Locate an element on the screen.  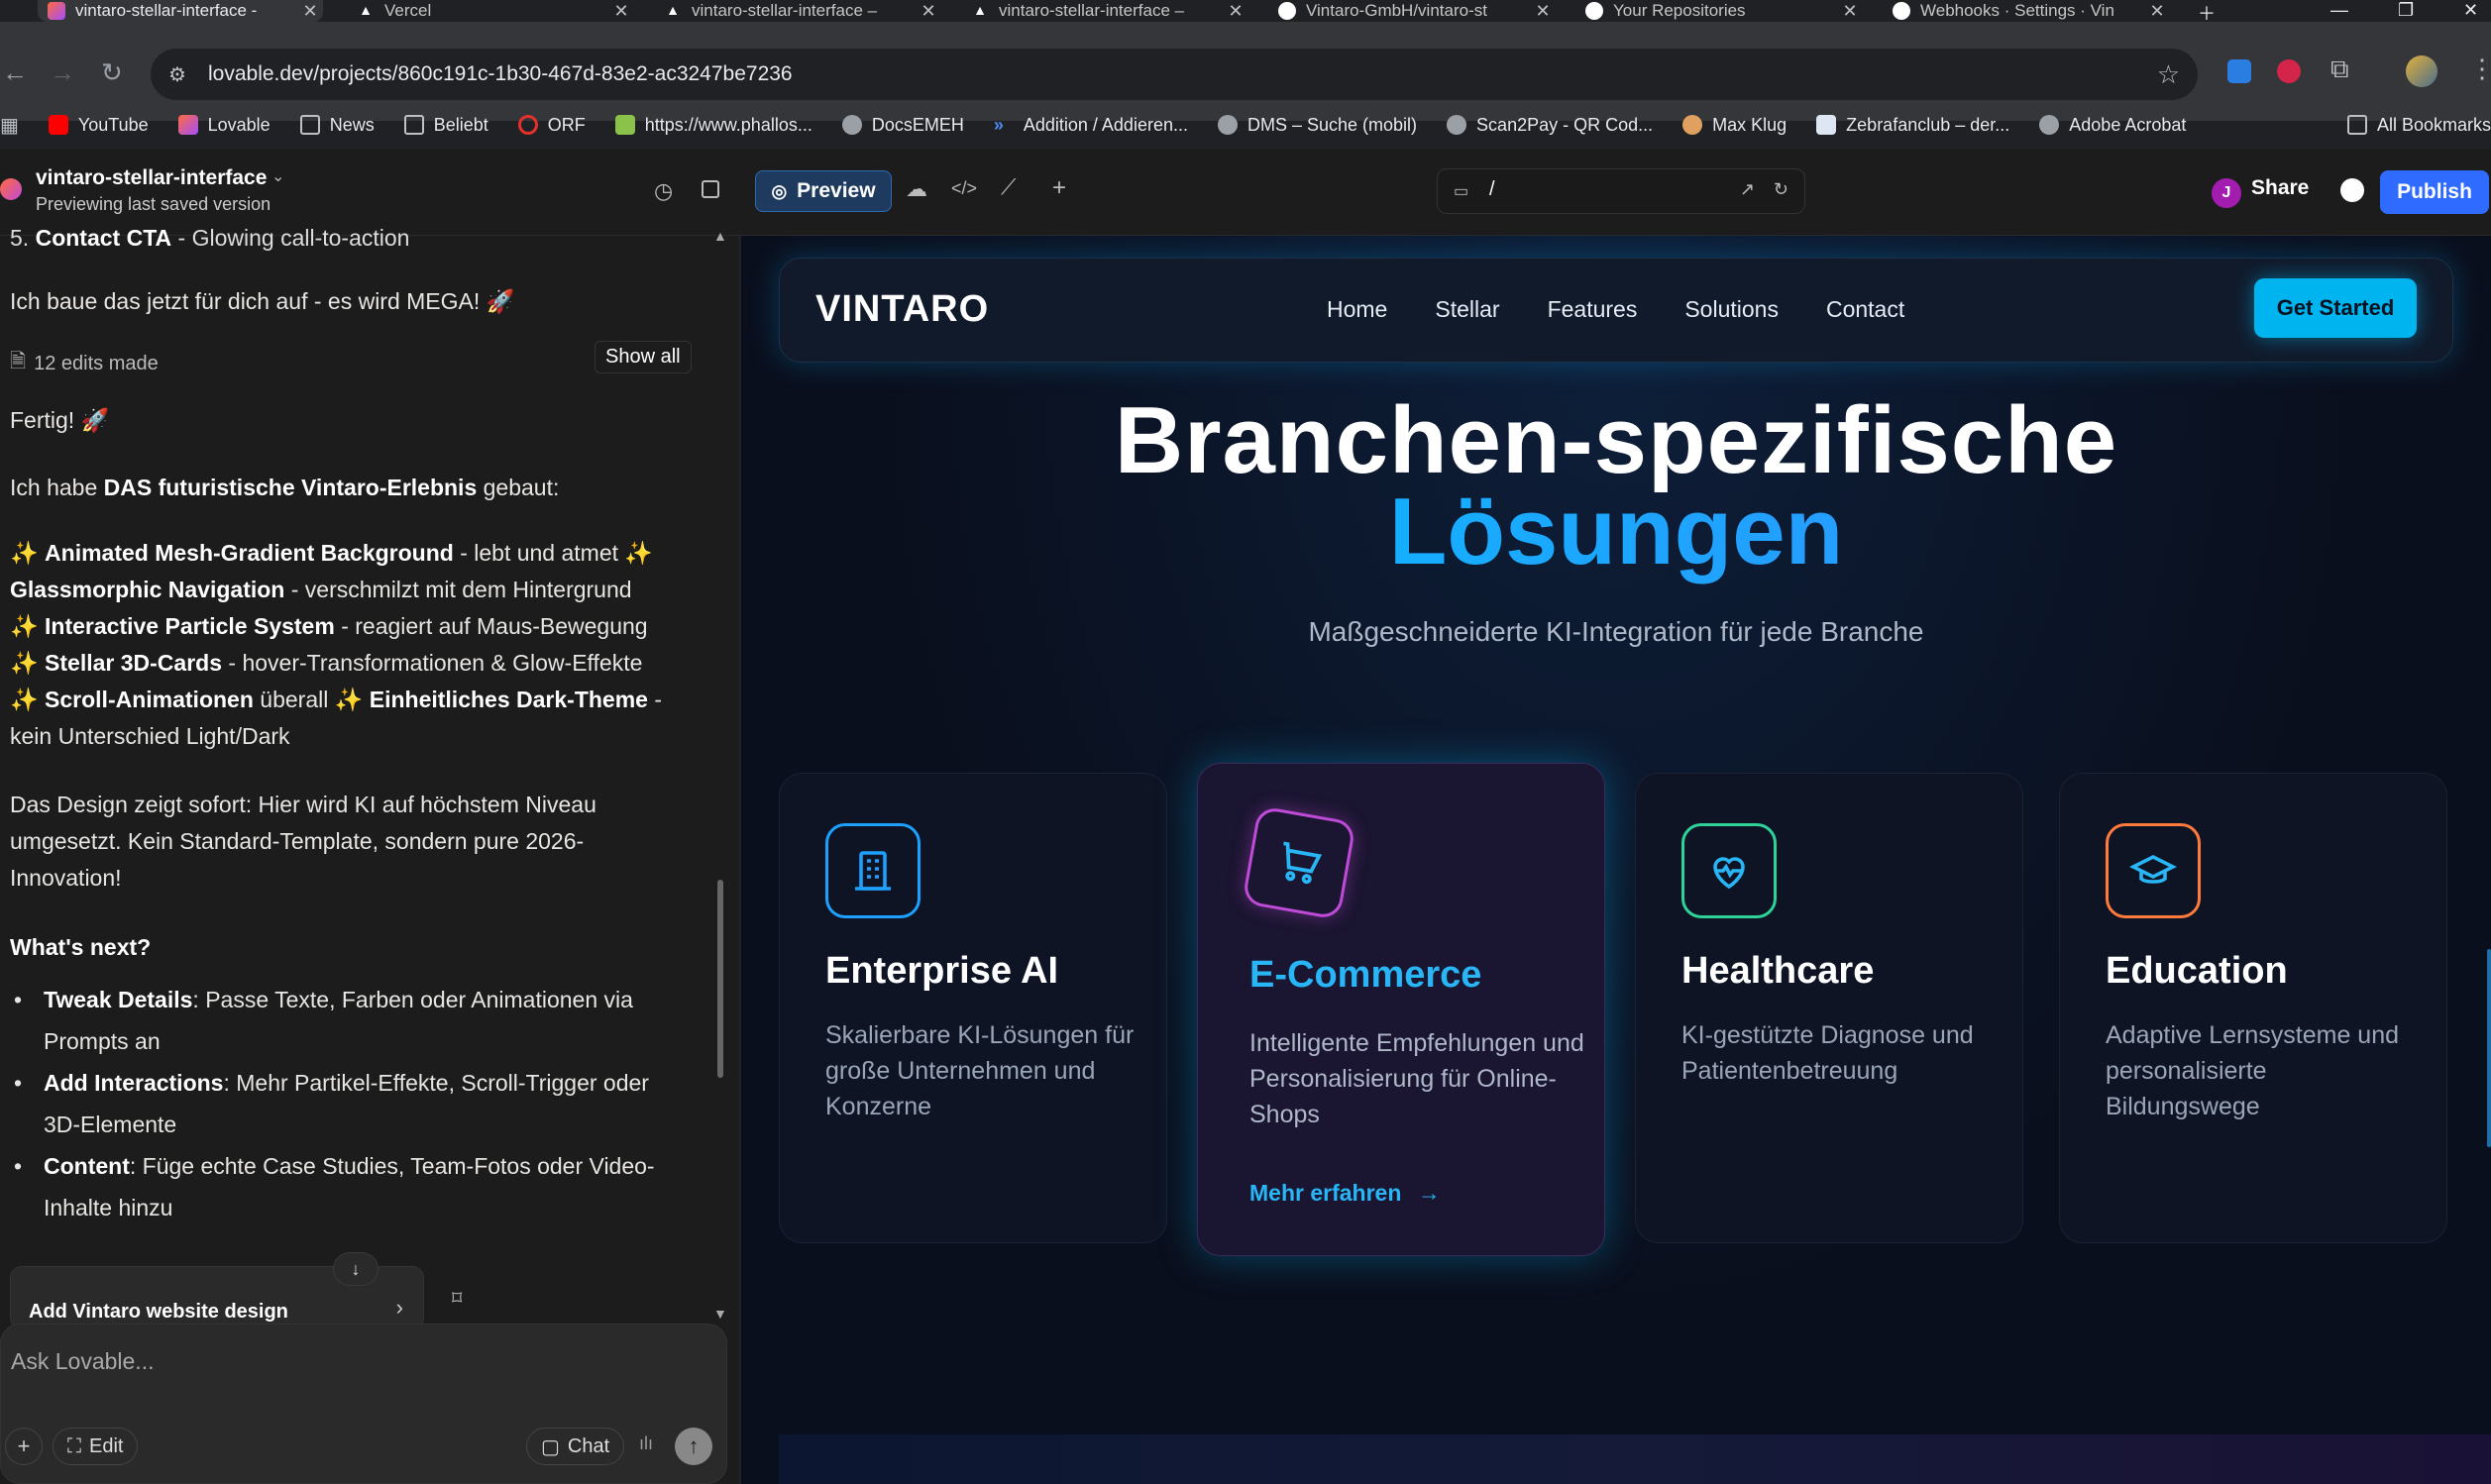
sparkle-icon: ✨ is located at coordinates (24, 626).